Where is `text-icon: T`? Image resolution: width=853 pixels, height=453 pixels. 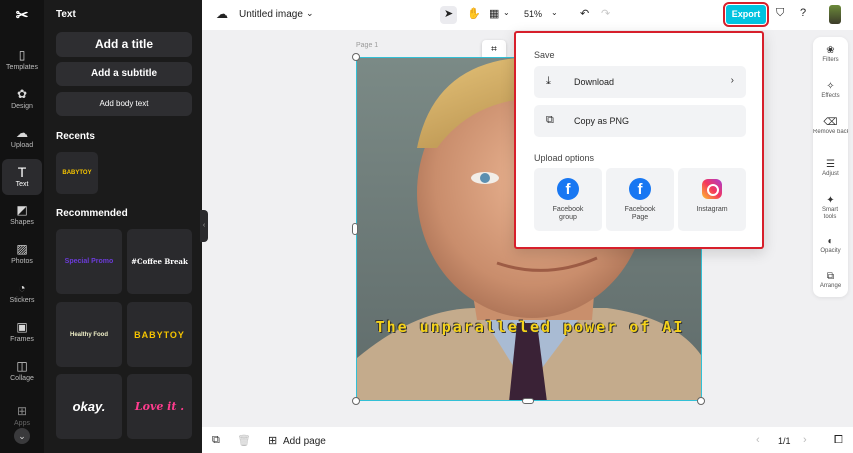 text-icon: T is located at coordinates (22, 172).